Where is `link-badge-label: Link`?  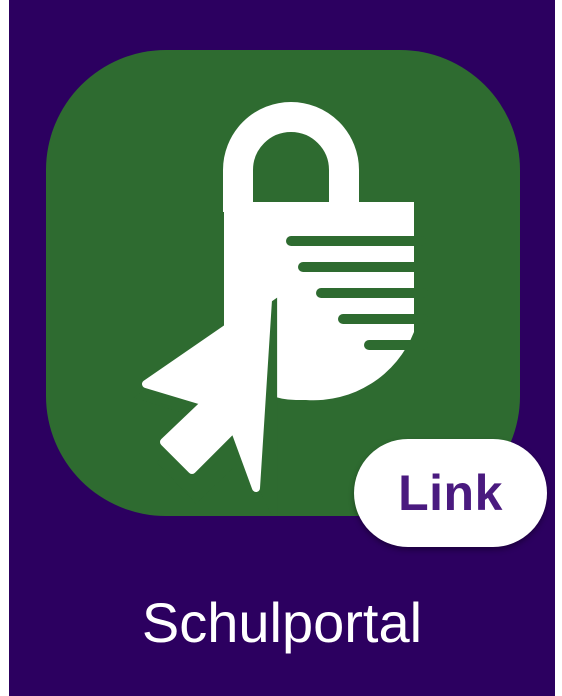
link-badge-label: Link is located at coordinates (450, 493).